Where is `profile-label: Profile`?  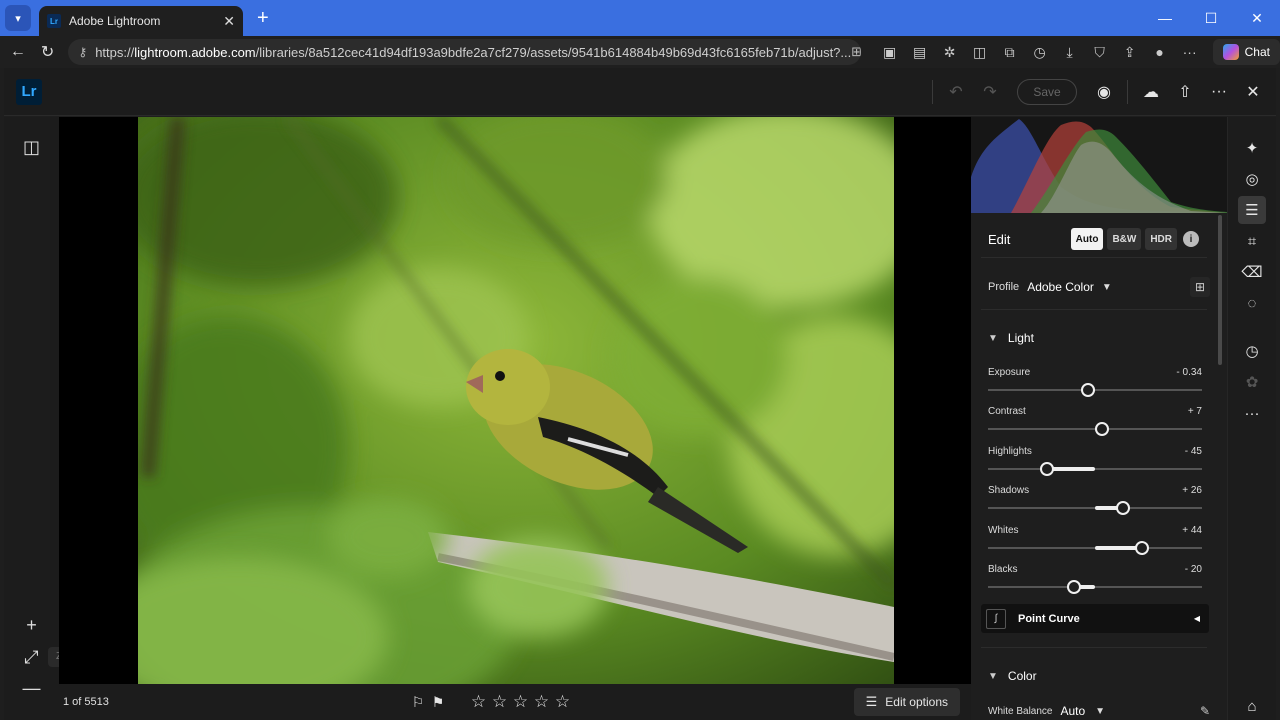 profile-label: Profile is located at coordinates (1004, 287).